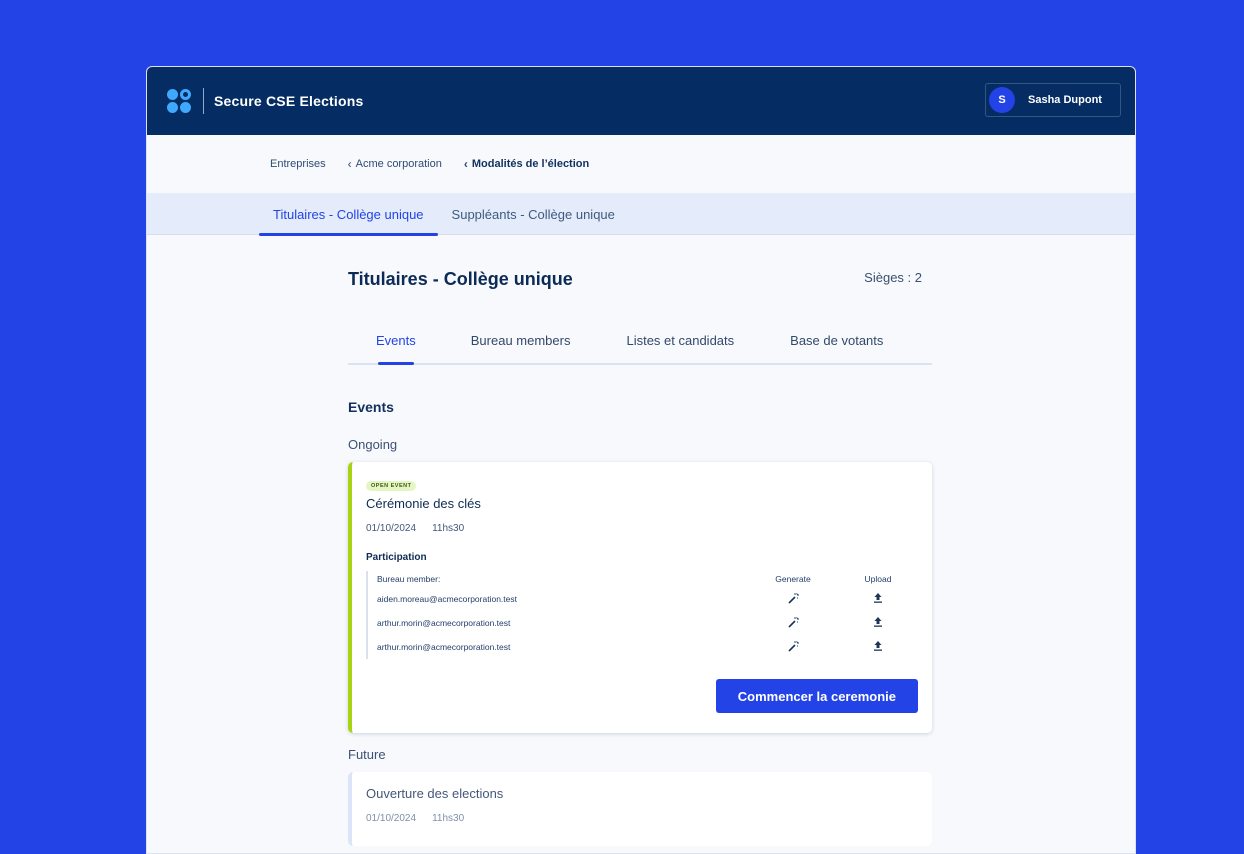 This screenshot has height=854, width=1244. Describe the element at coordinates (1002, 100) in the screenshot. I see `avatar: S` at that location.